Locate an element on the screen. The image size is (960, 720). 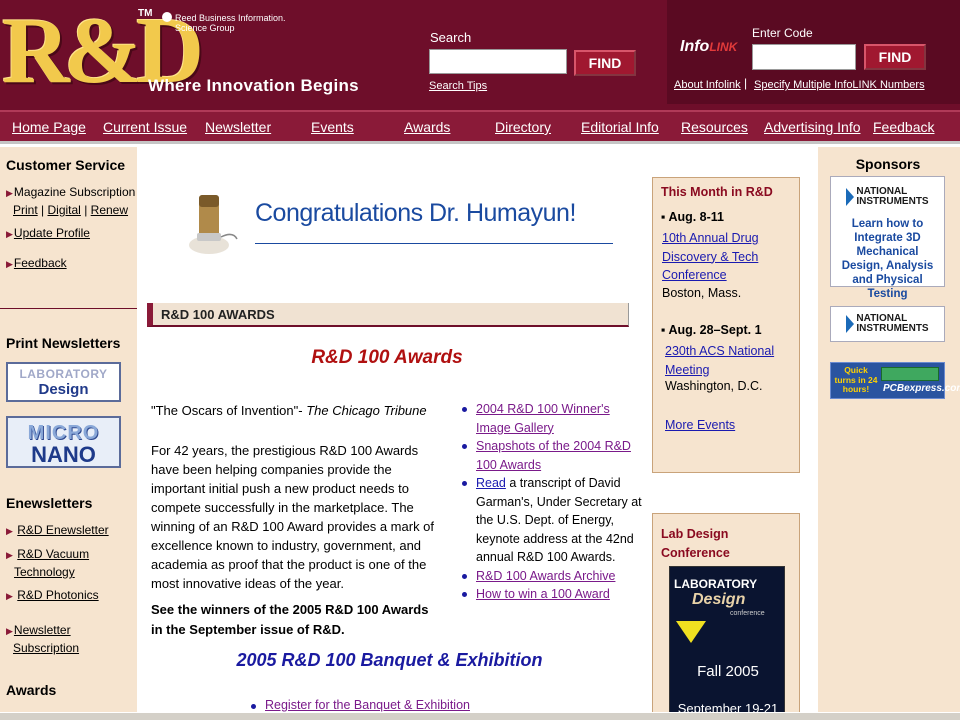
register-banquet-link: Register for the Banquet & Exhibition is located at coordinates (360, 705).